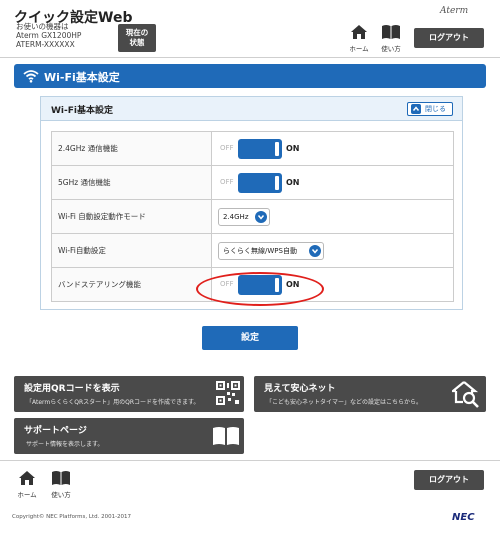  What do you see at coordinates (72, 517) in the screenshot?
I see `copyright: Copyright© NEC Platforms, Ltd. 2001-2017` at bounding box center [72, 517].